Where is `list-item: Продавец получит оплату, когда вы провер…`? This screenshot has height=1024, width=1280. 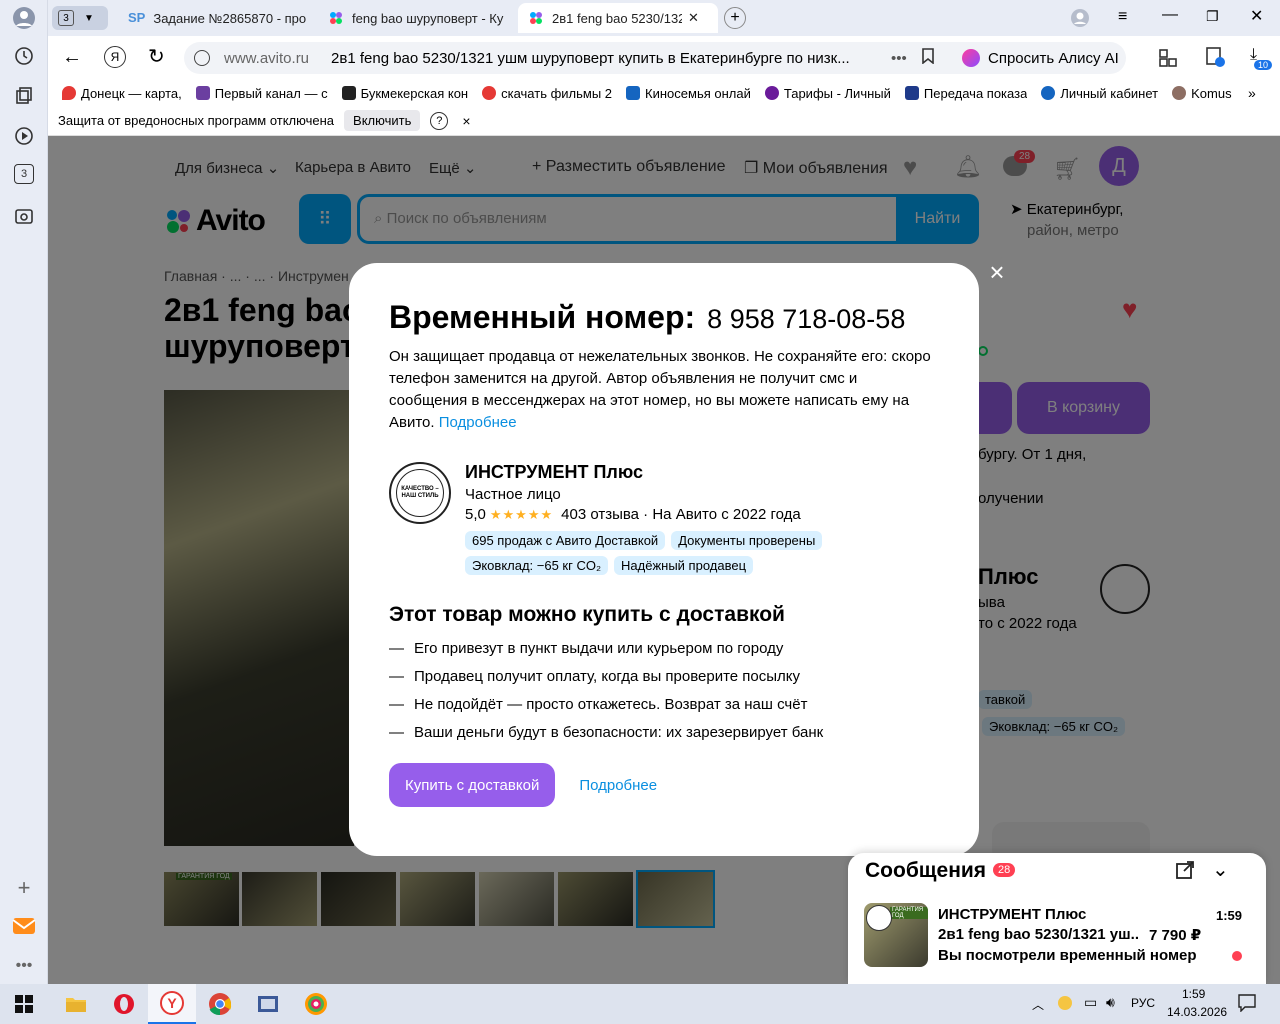 list-item: Продавец получит оплату, когда вы провер… is located at coordinates (664, 677).